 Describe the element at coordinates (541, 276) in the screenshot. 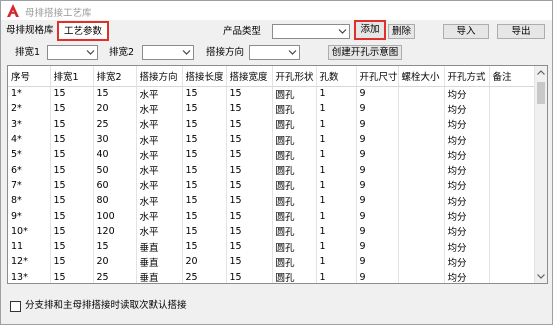

I see `chevron-down-icon` at that location.